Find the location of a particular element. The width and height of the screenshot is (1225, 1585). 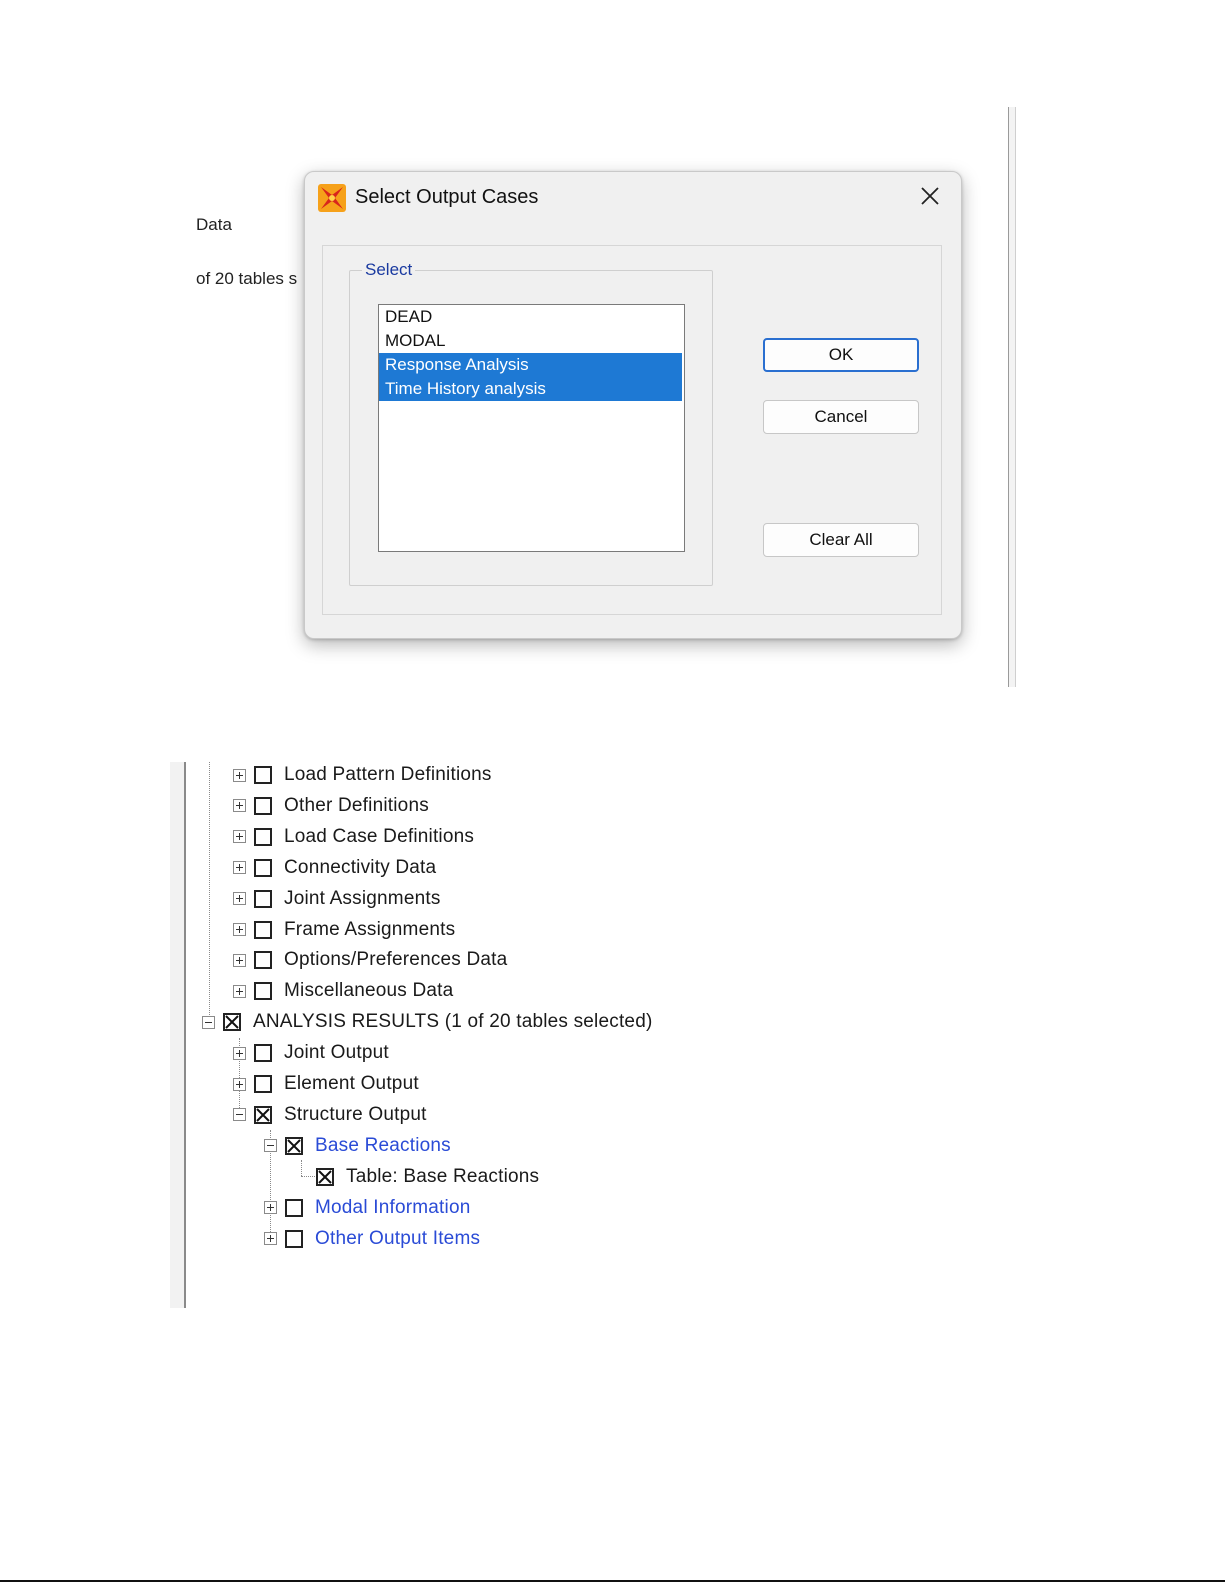

tree-node: Table: Base Reactions is located at coordinates (417, 1177).